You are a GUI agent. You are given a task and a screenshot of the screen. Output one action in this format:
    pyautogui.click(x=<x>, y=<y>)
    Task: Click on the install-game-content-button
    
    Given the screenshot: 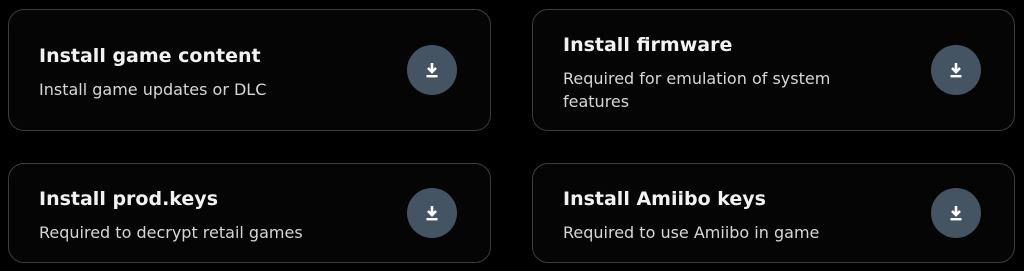 What is the action you would take?
    pyautogui.click(x=432, y=70)
    